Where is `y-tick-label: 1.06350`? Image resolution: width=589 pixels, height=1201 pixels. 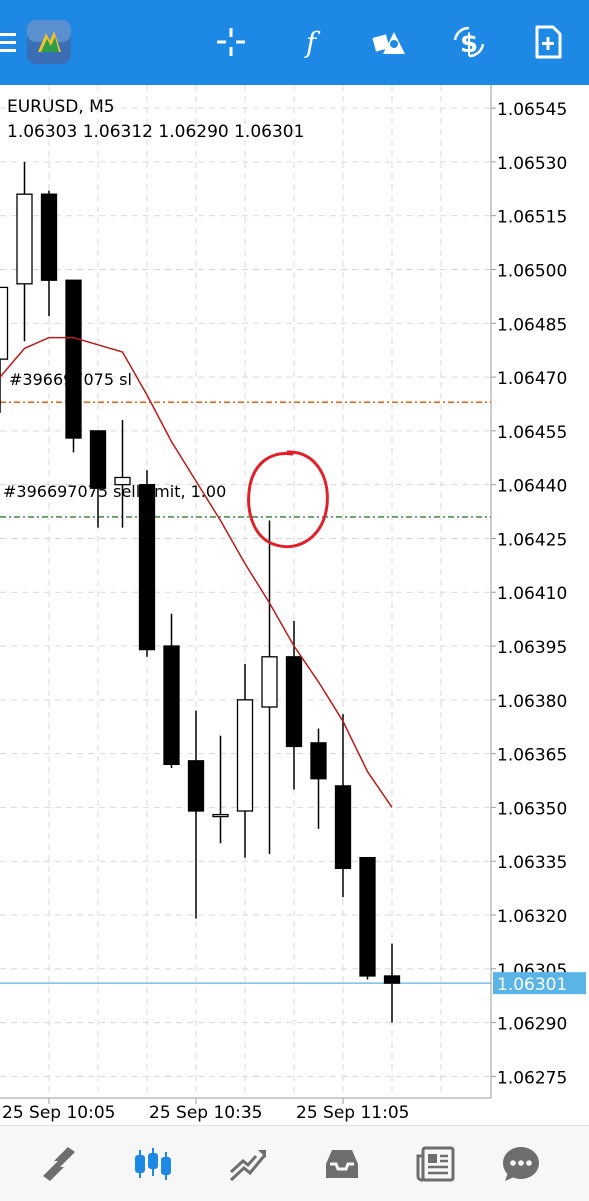 y-tick-label: 1.06350 is located at coordinates (532, 809).